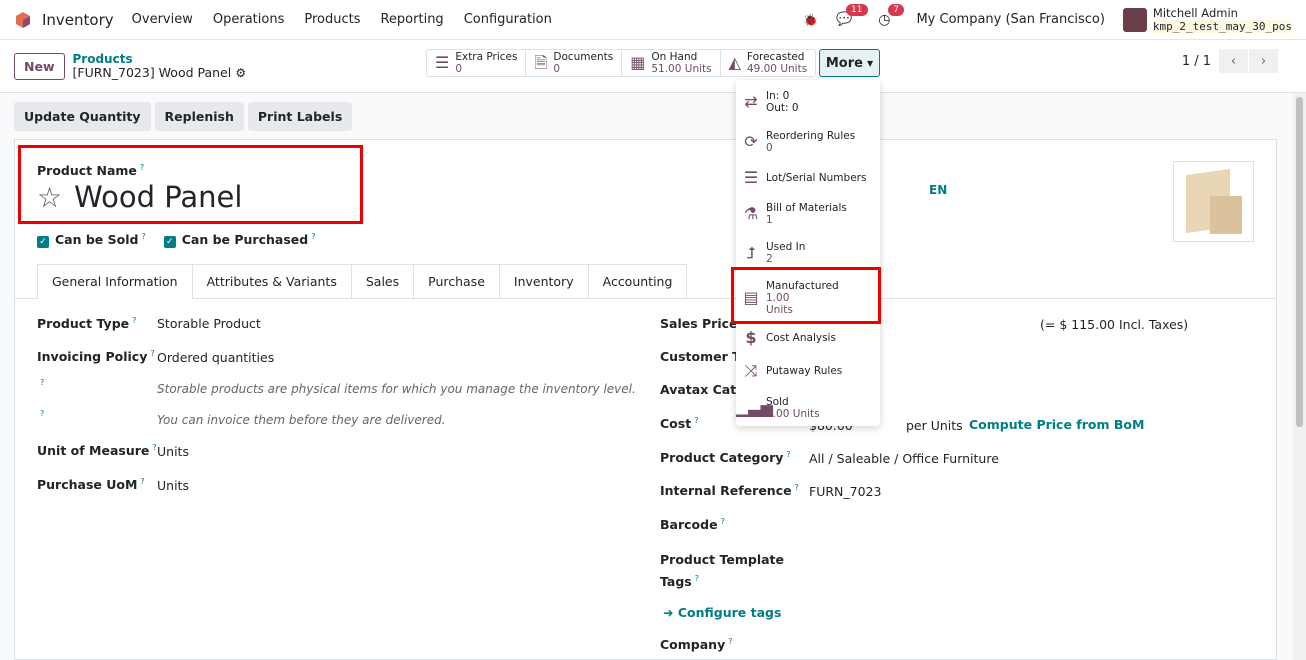 This screenshot has height=660, width=1306. What do you see at coordinates (808, 371) in the screenshot?
I see `menu-item-putaway-rules: ⤨ Putaway Rules` at bounding box center [808, 371].